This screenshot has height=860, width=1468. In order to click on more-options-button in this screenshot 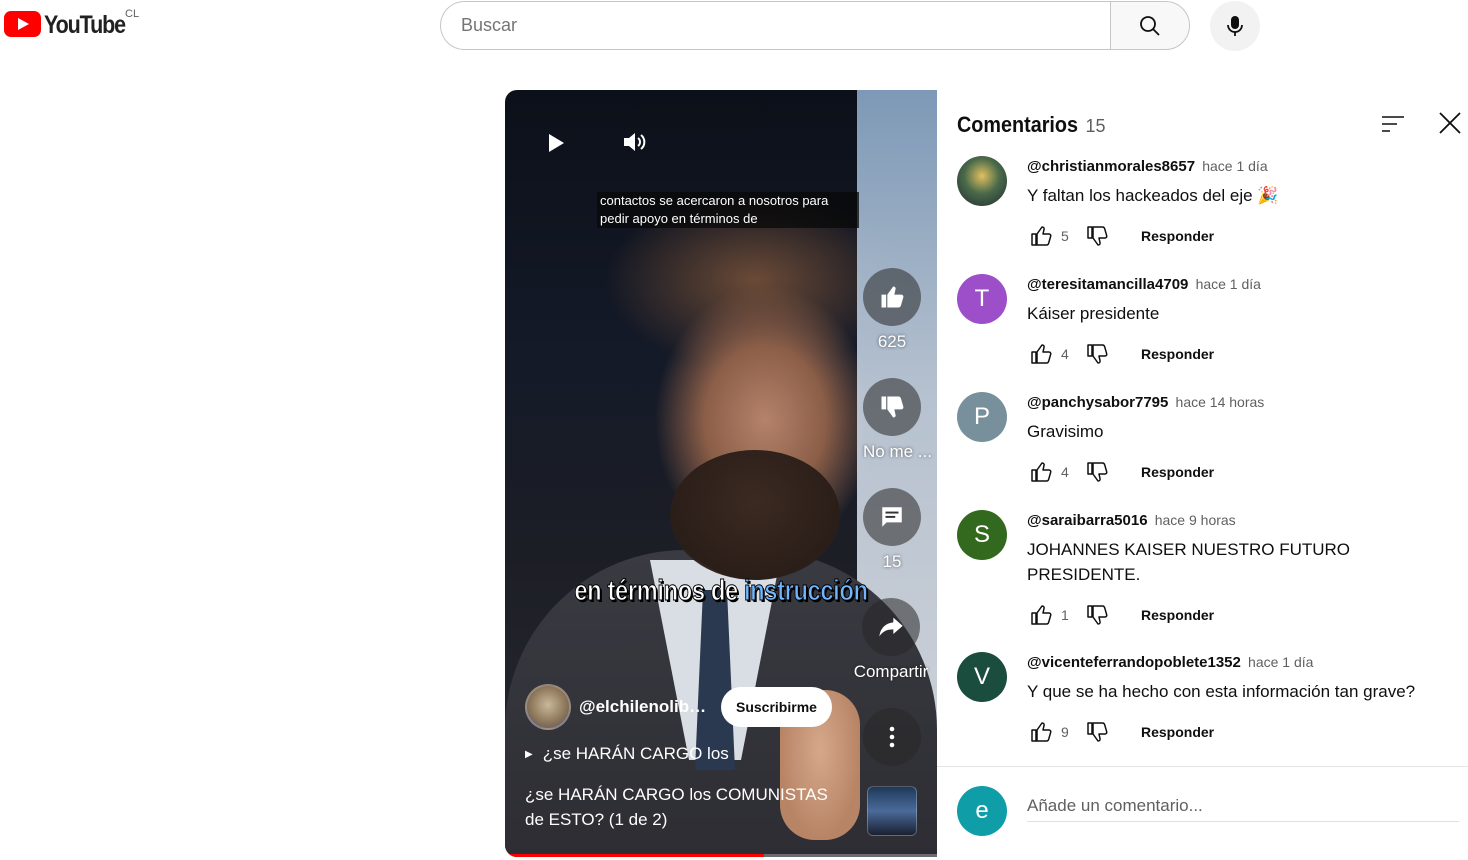, I will do `click(892, 737)`.